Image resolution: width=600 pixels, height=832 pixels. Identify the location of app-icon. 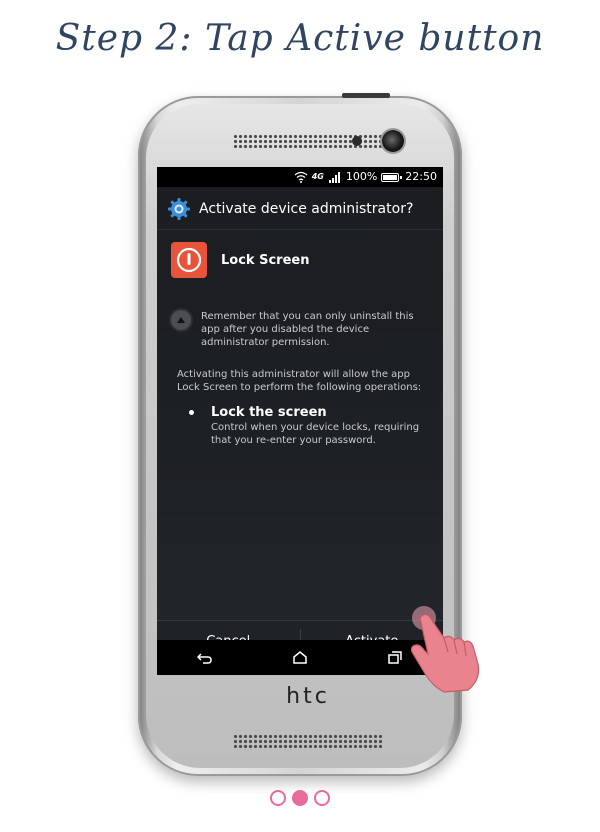
(189, 260).